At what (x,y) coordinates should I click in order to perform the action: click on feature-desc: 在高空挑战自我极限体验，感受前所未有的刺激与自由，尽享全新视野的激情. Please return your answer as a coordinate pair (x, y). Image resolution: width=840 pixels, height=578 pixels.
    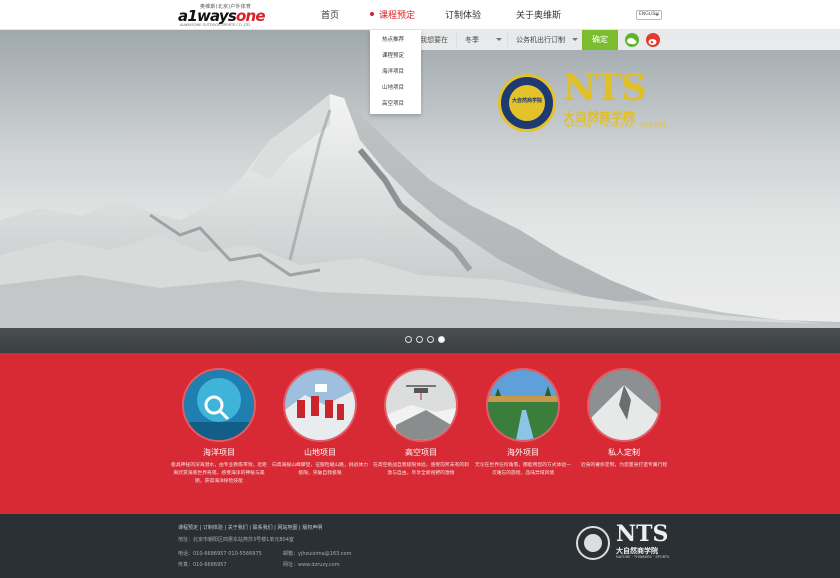
    Looking at the image, I should click on (421, 469).